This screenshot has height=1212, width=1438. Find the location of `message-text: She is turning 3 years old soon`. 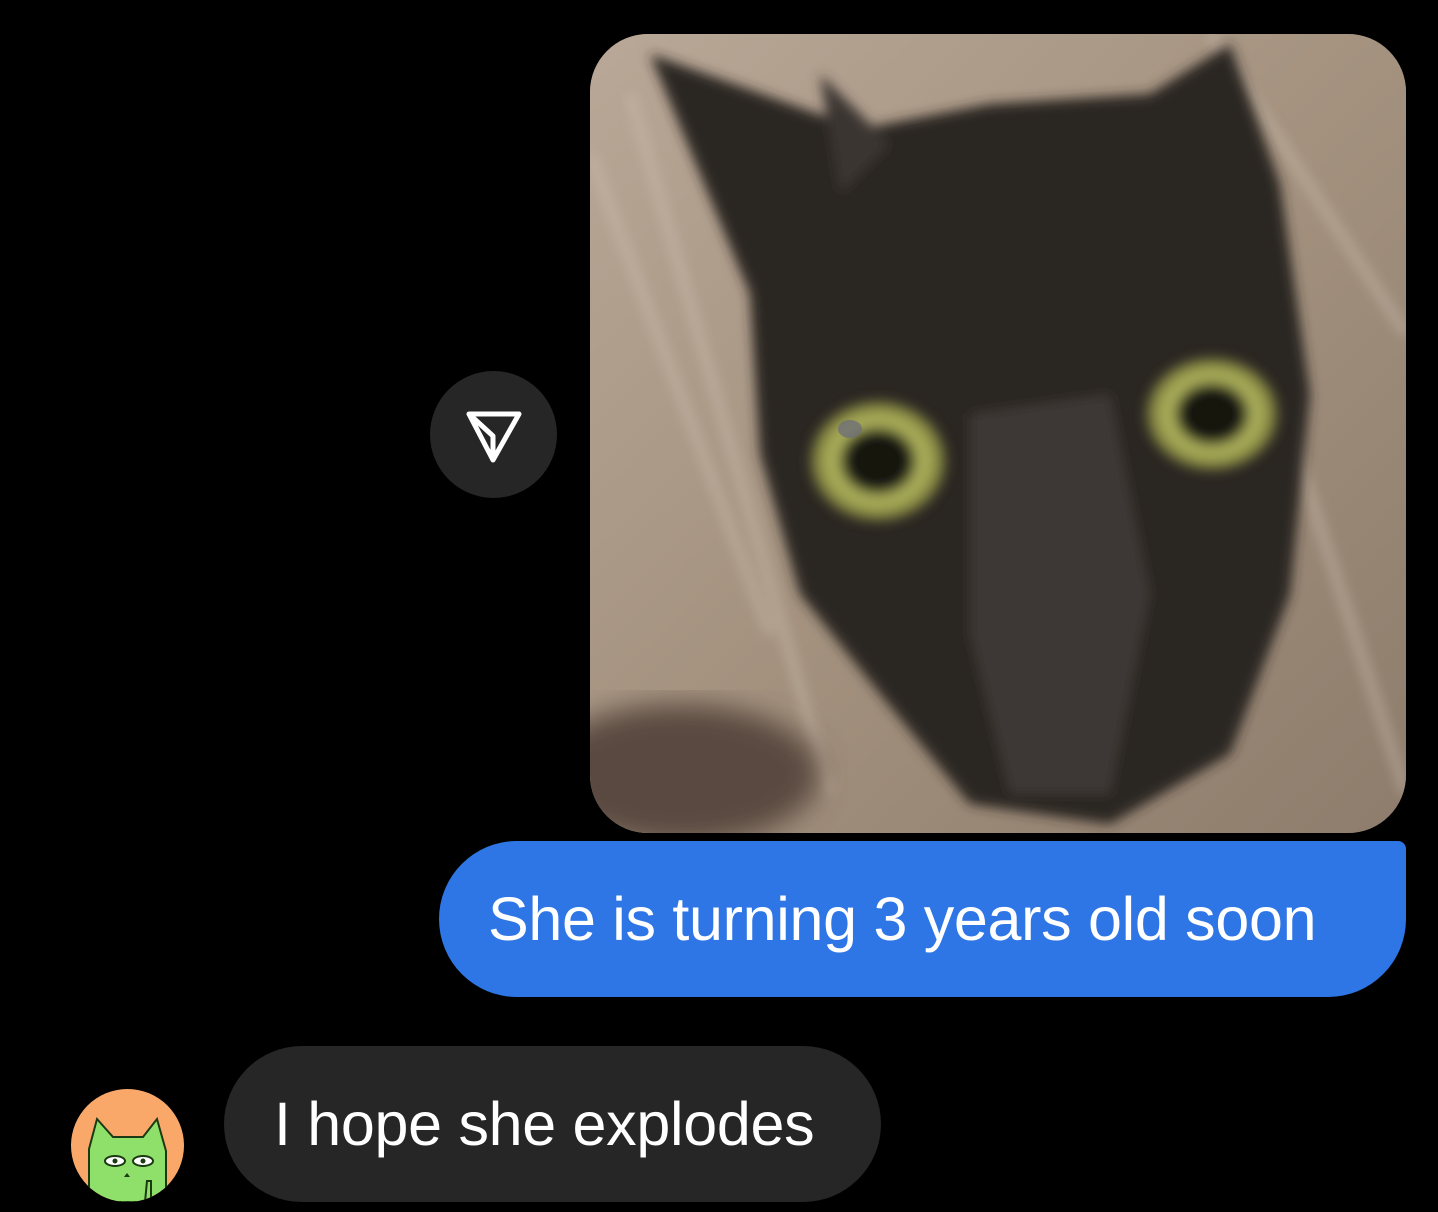

message-text: She is turning 3 years old soon is located at coordinates (902, 919).